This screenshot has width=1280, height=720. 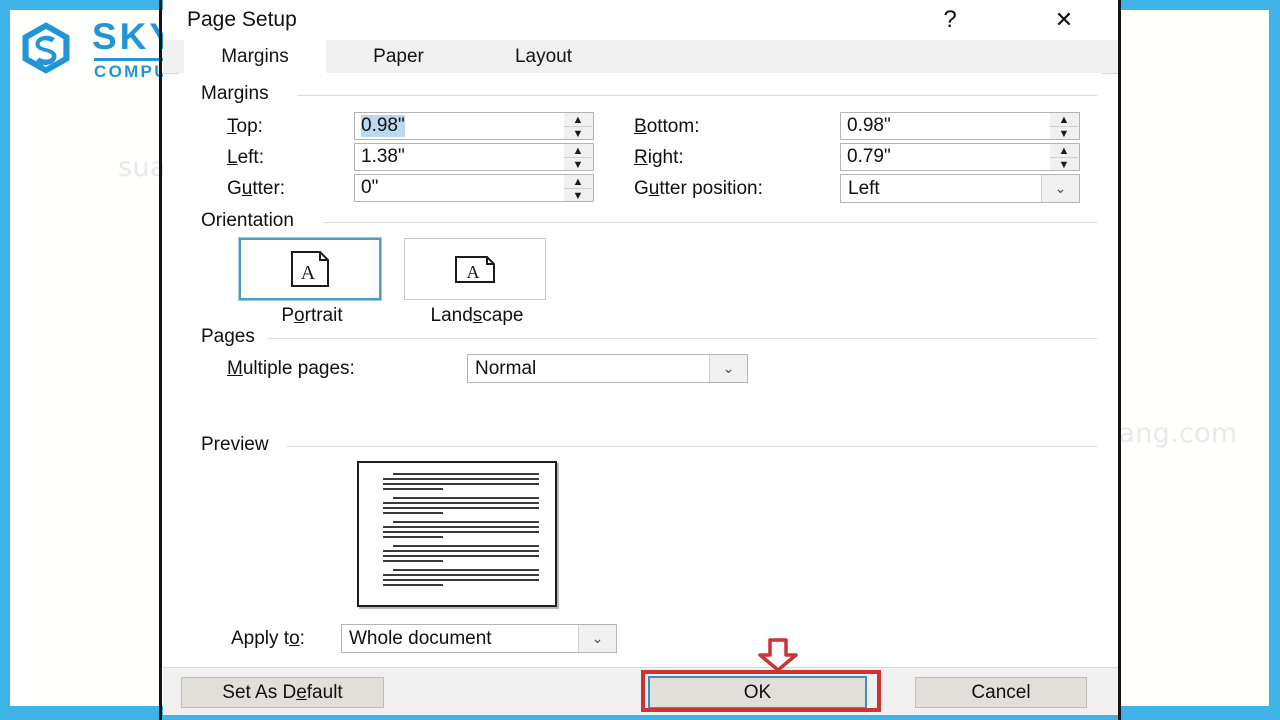 I want to click on orientation-group-divider, so click(x=710, y=222).